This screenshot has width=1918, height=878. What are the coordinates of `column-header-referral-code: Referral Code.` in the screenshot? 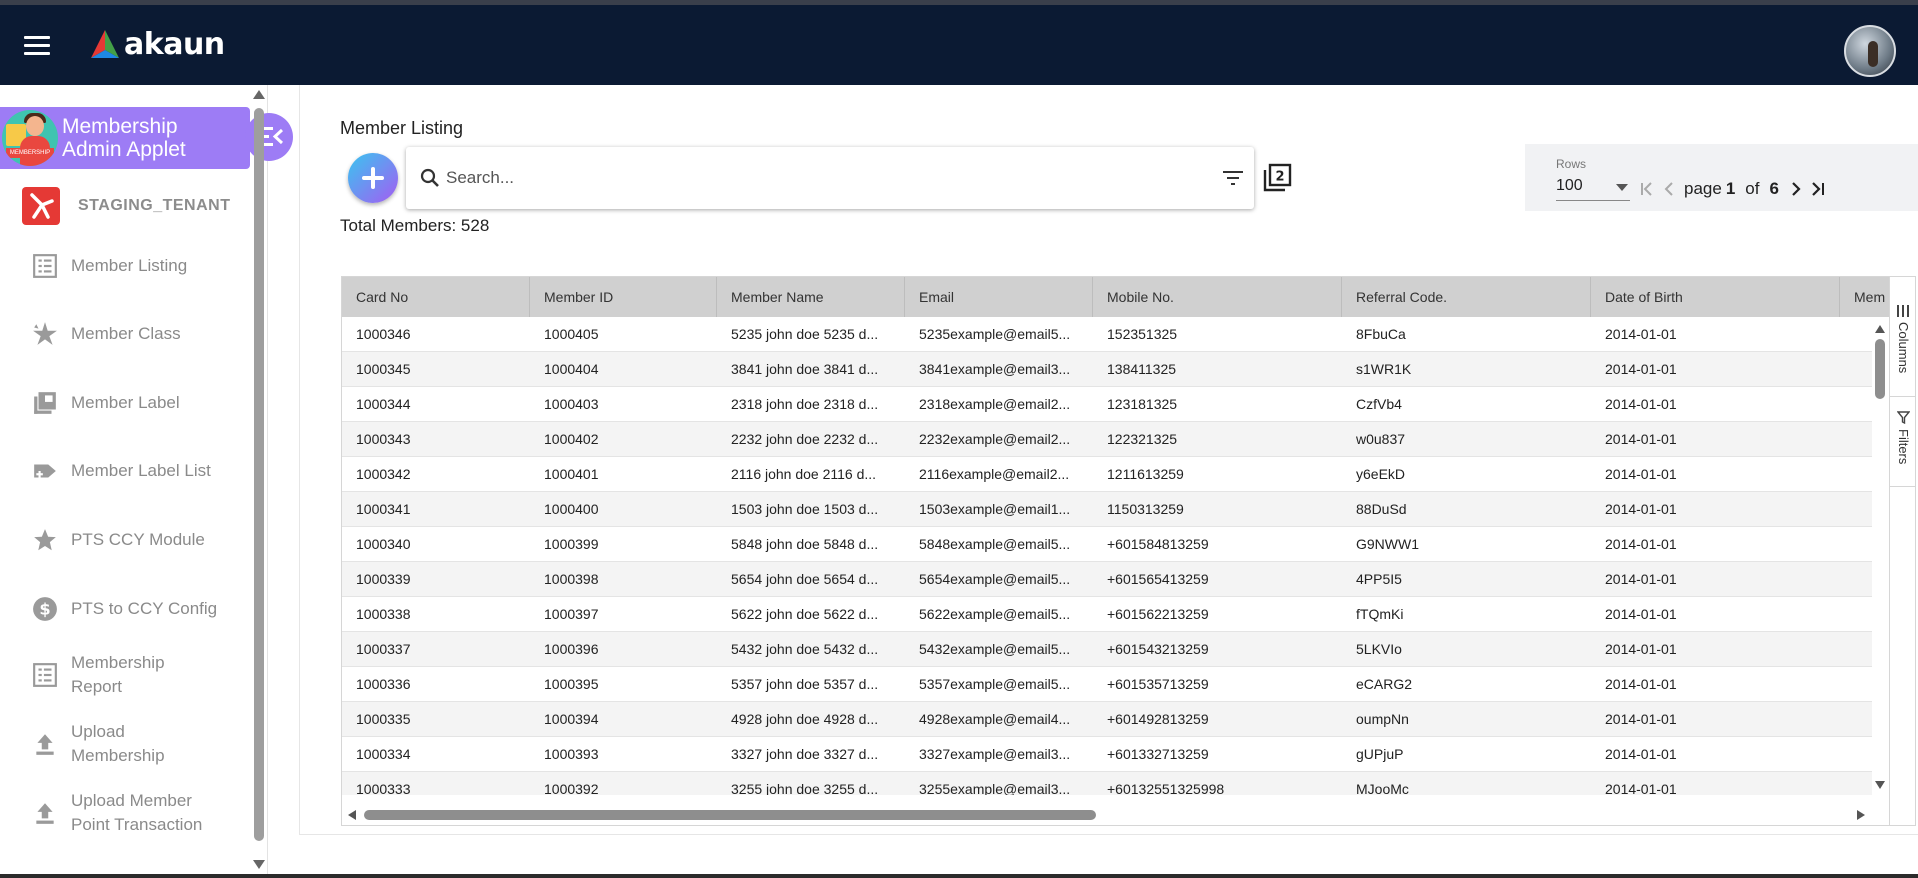 It's located at (1466, 297).